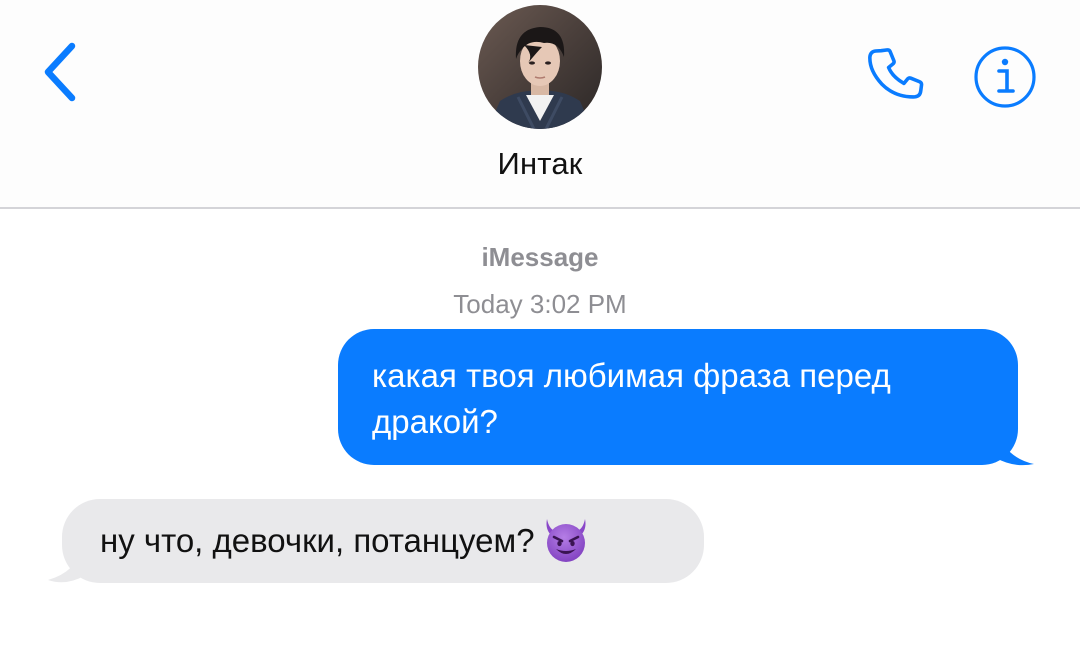 This screenshot has height=668, width=1080. I want to click on message-timestamp: Today 3:02 PM, so click(540, 304).